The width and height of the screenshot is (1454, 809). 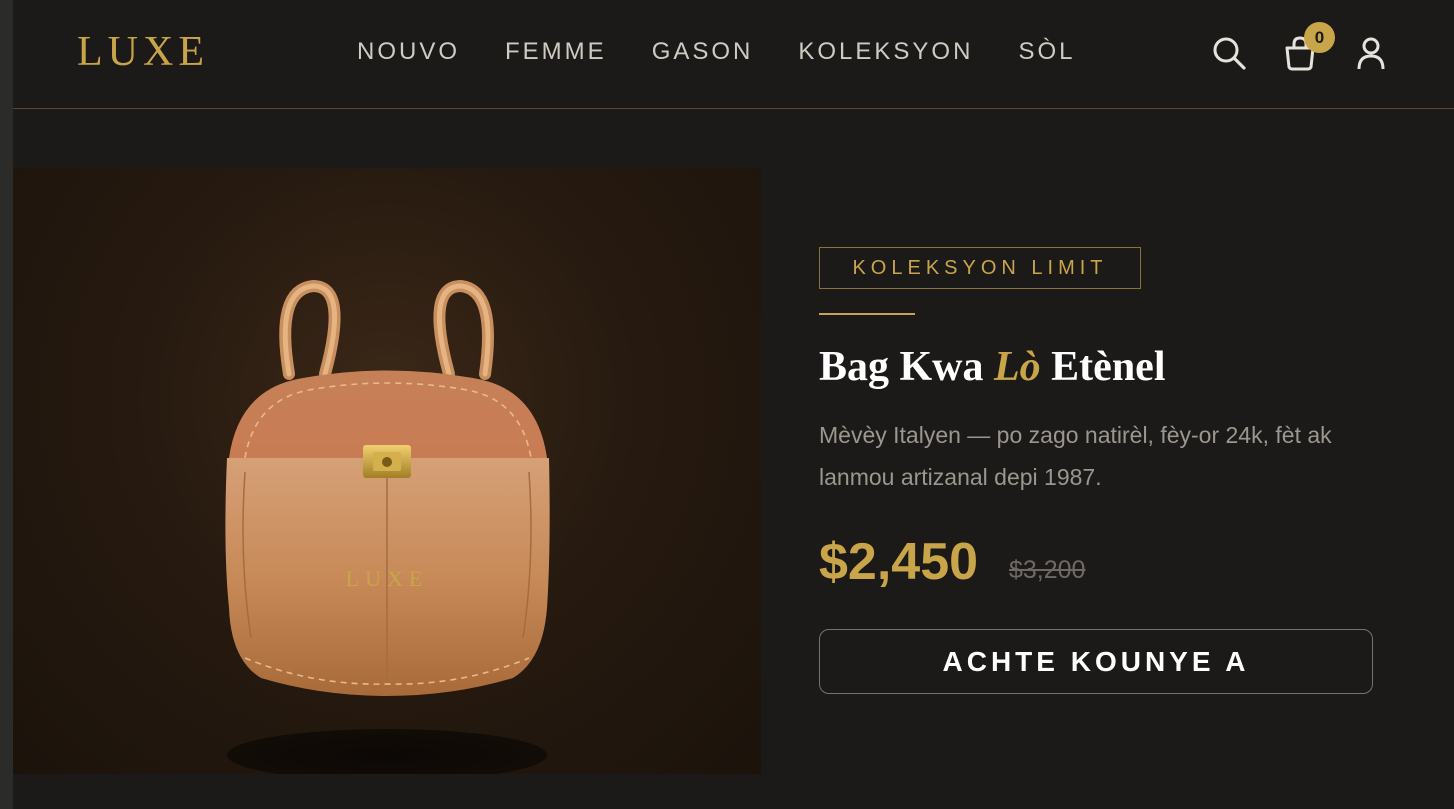 I want to click on nav-item-koleksyon: KOLEKSYON, so click(x=885, y=52).